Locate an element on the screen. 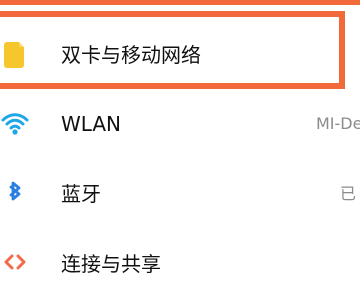 The image size is (360, 286). settings-row-label: WLAN is located at coordinates (91, 124).